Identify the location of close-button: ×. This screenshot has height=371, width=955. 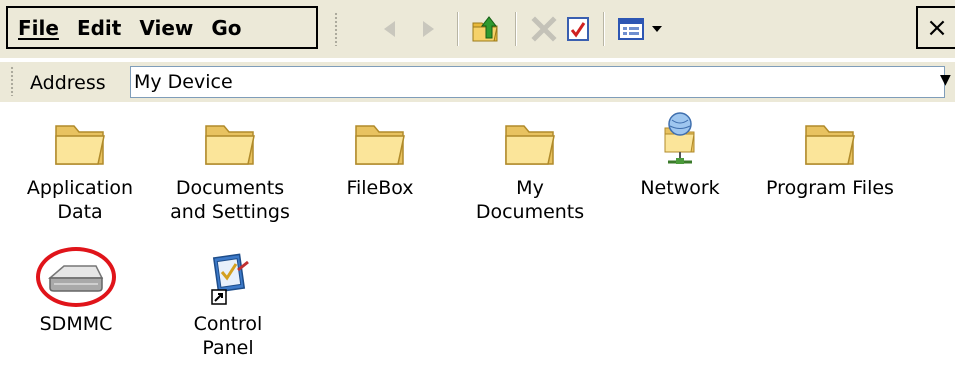
(935, 27).